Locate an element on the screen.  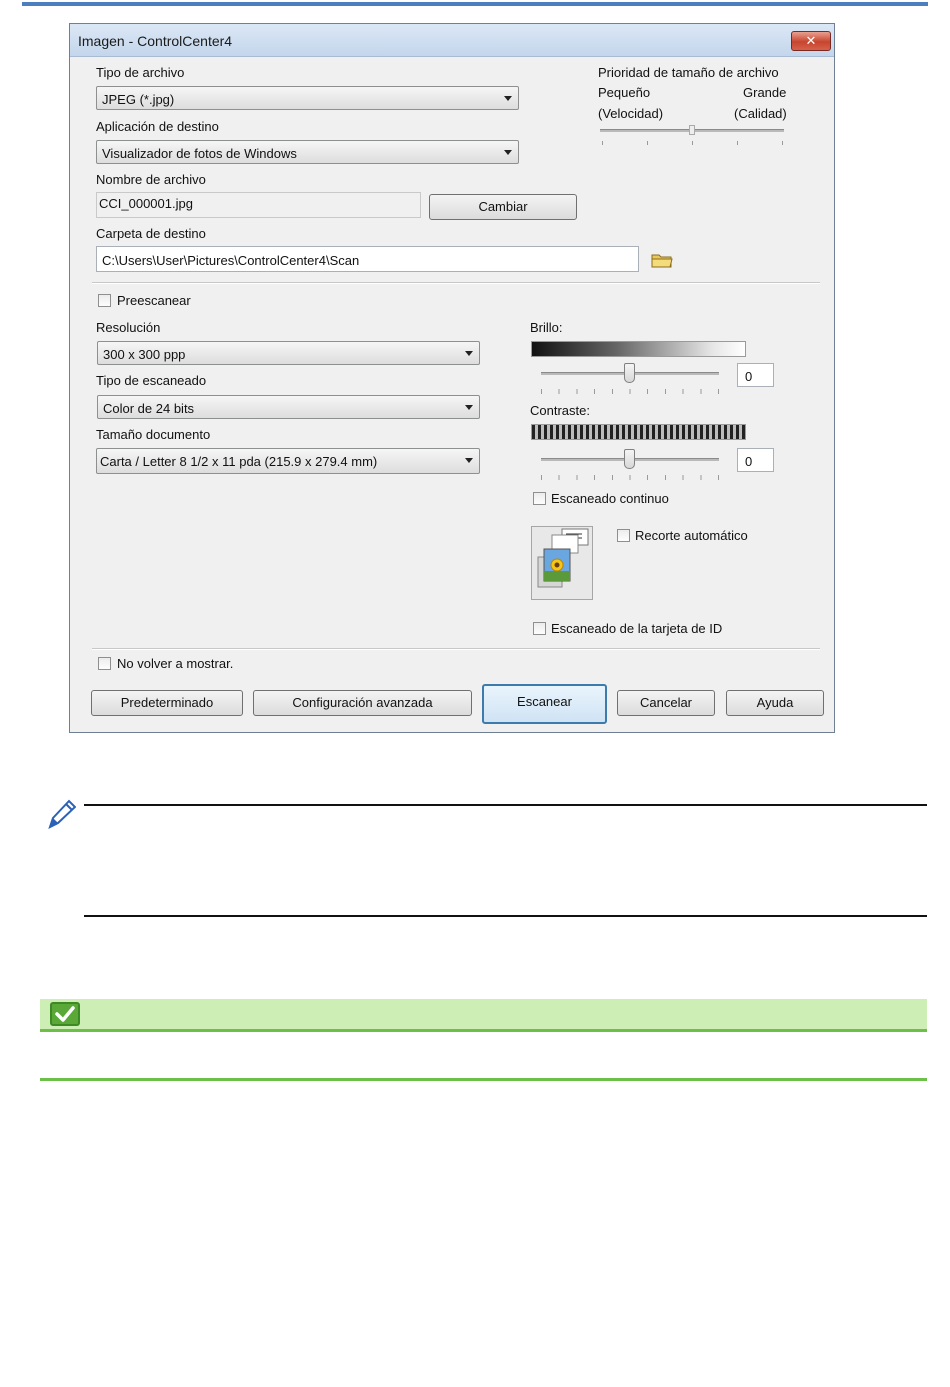
contrast-label: Contraste: is located at coordinates (560, 410).